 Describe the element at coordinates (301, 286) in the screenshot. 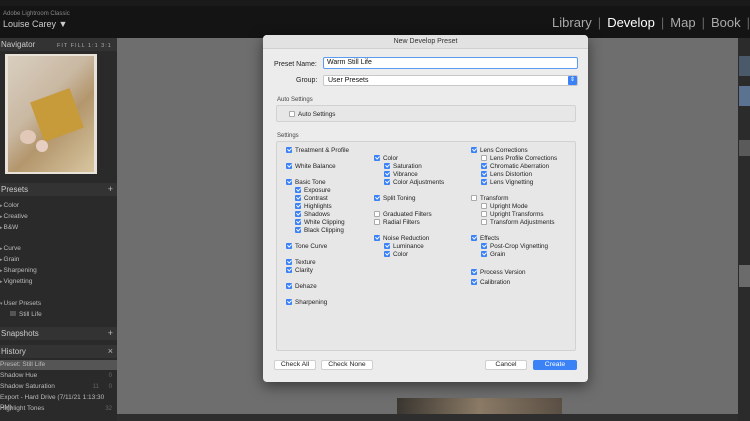

I see `setting-checkbox: Dehaze` at that location.